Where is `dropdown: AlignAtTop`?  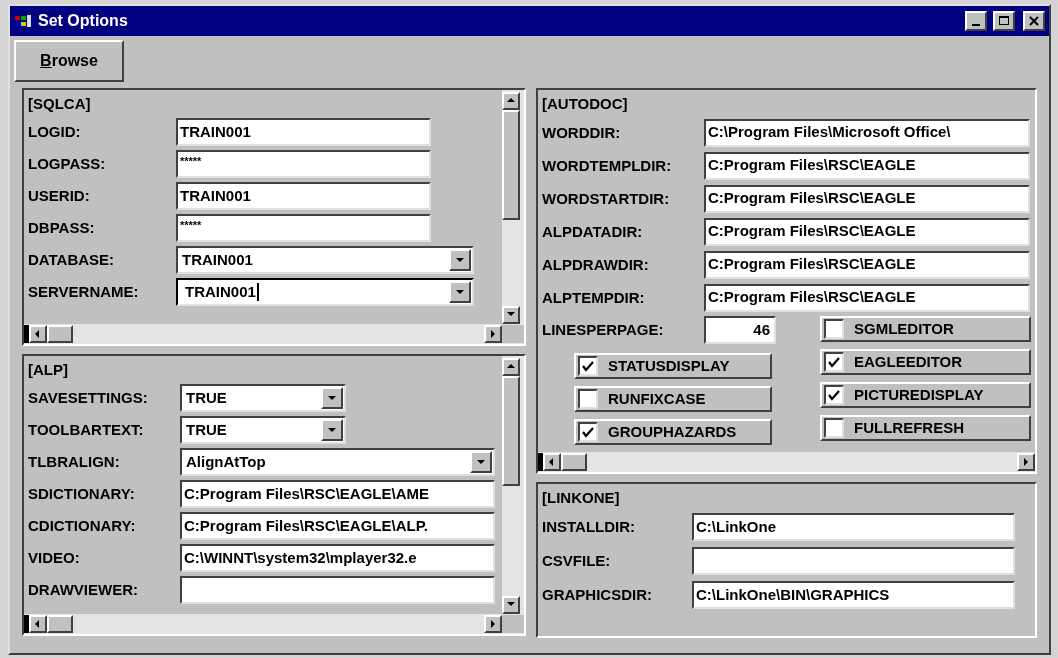 dropdown: AlignAtTop is located at coordinates (337, 462).